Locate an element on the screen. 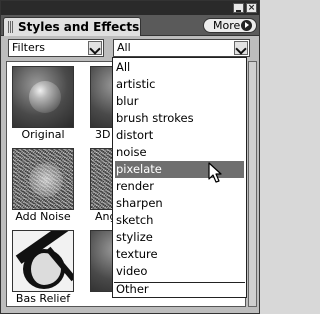  tab-styles-and-effects: Styles and Effects is located at coordinates (72, 26).